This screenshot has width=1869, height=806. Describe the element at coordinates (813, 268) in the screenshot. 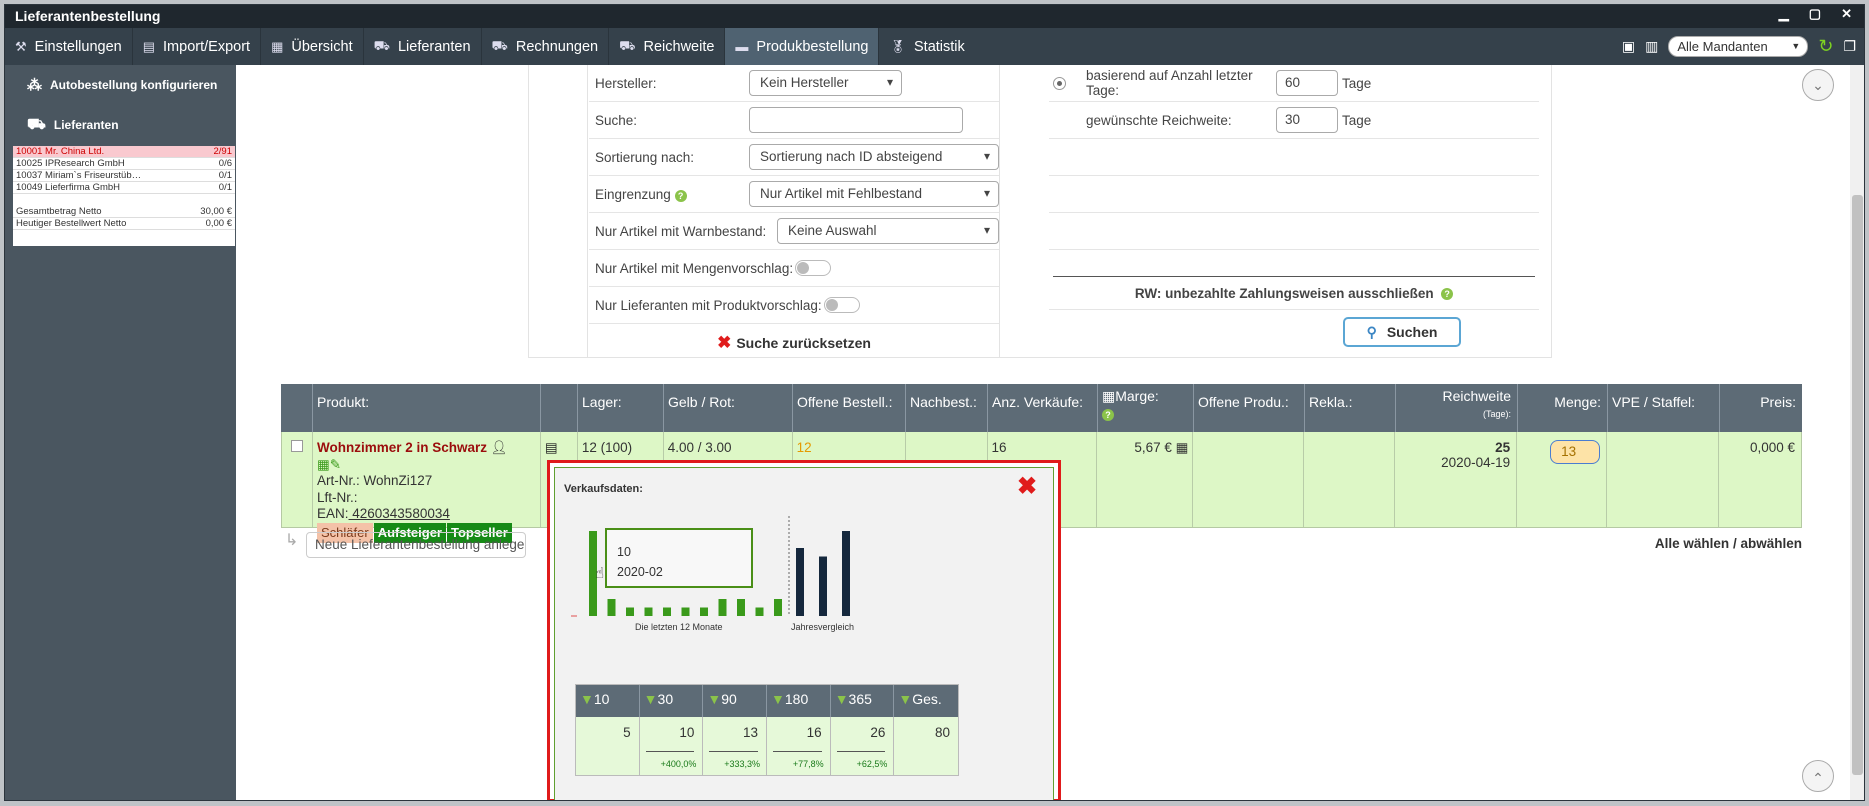

I see `mengen-toggle` at that location.